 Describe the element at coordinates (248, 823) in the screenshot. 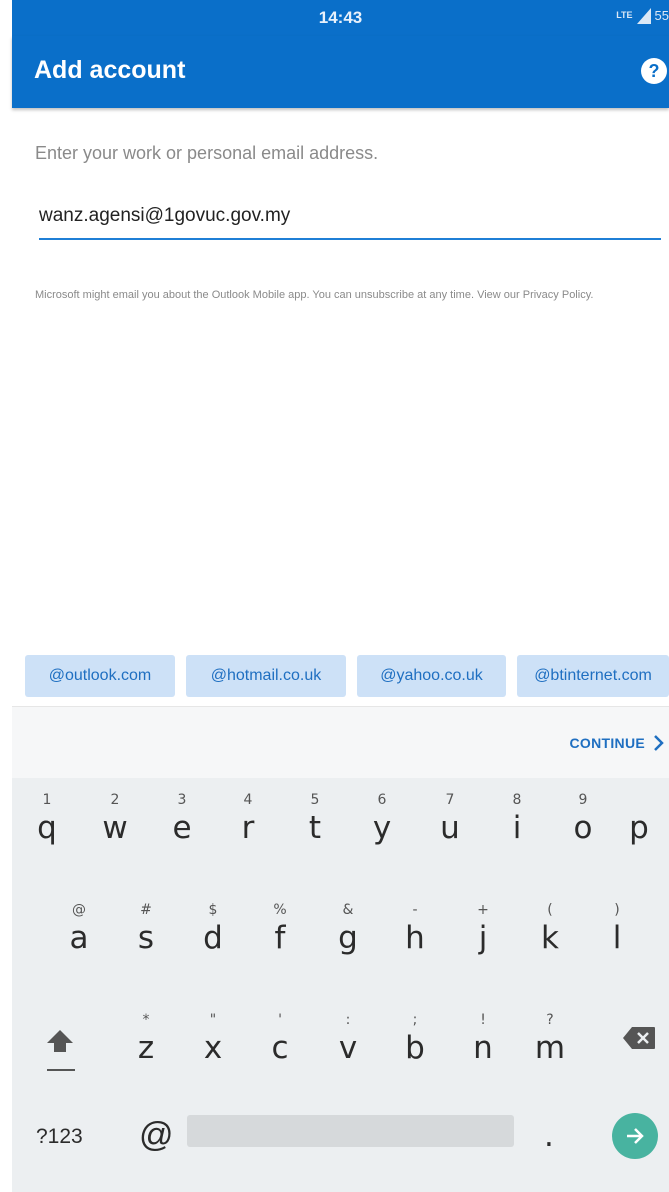

I see `key-r: 4r` at that location.